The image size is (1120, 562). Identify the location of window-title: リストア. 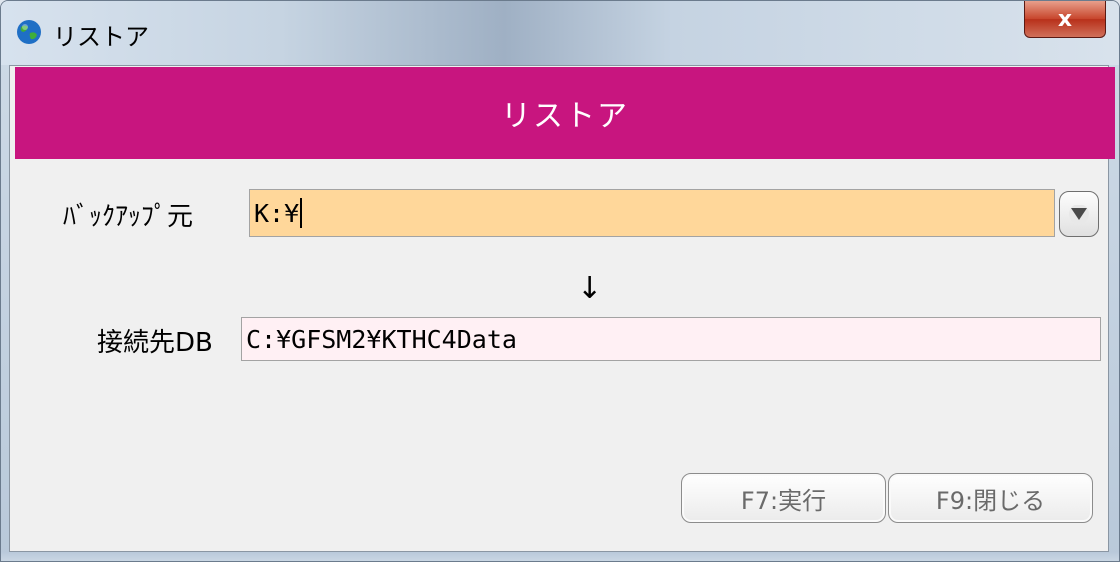
(101, 37).